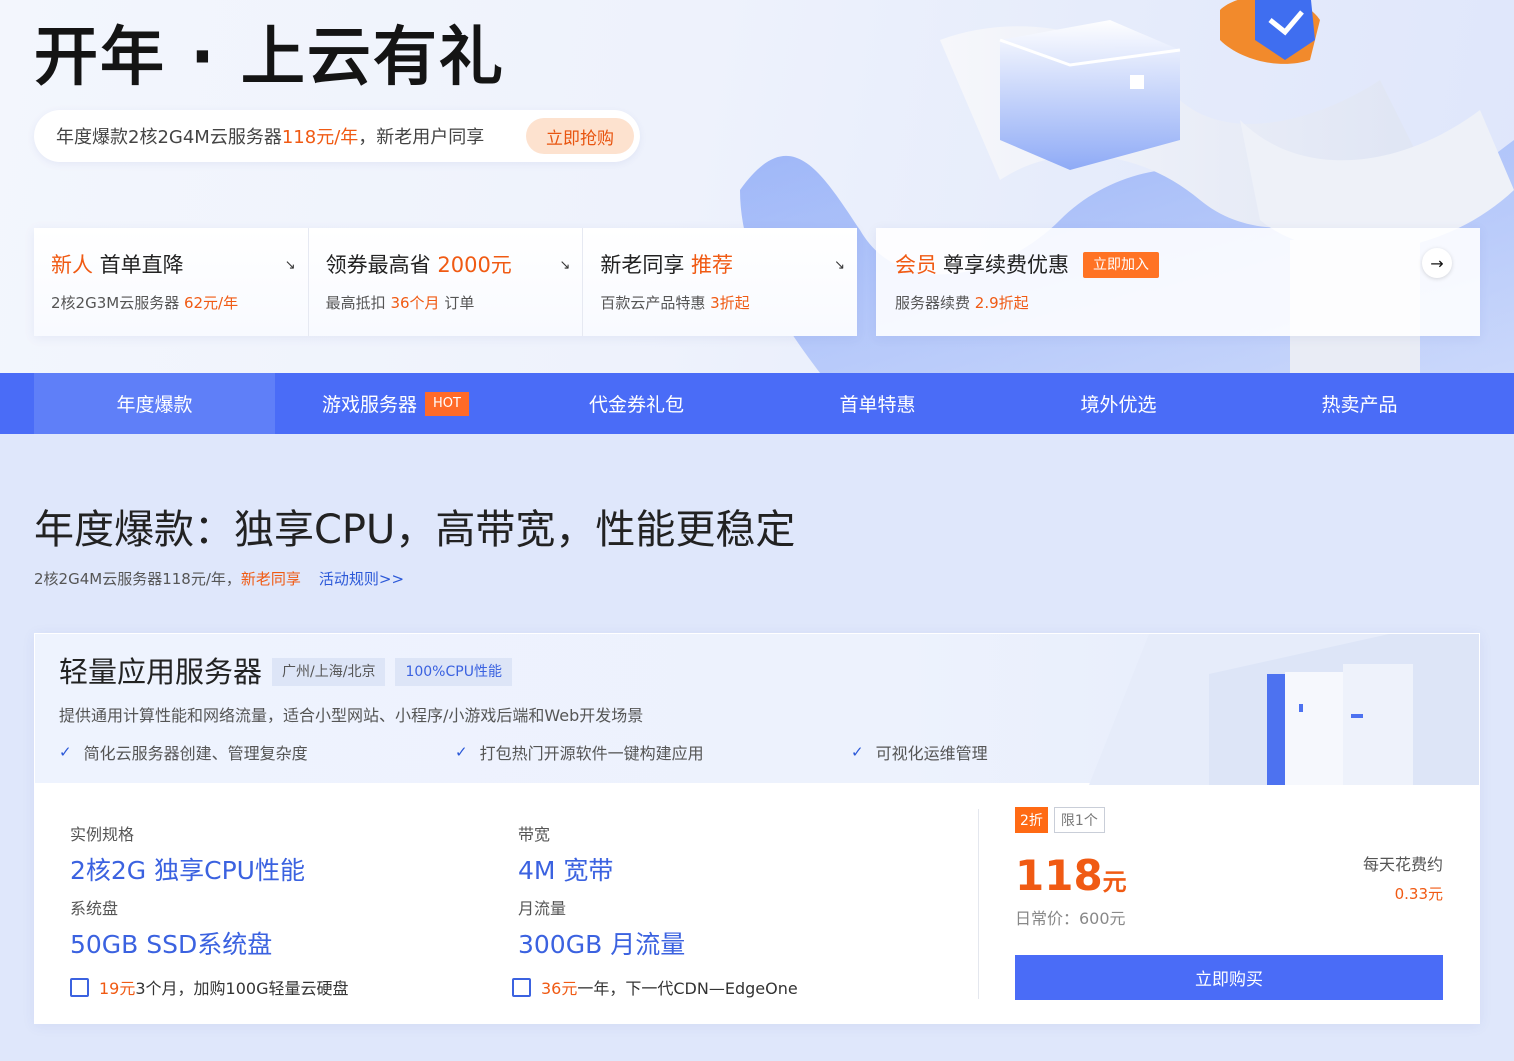 The image size is (1514, 1061). I want to click on tab-hot-products: 热卖产品, so click(1359, 403).